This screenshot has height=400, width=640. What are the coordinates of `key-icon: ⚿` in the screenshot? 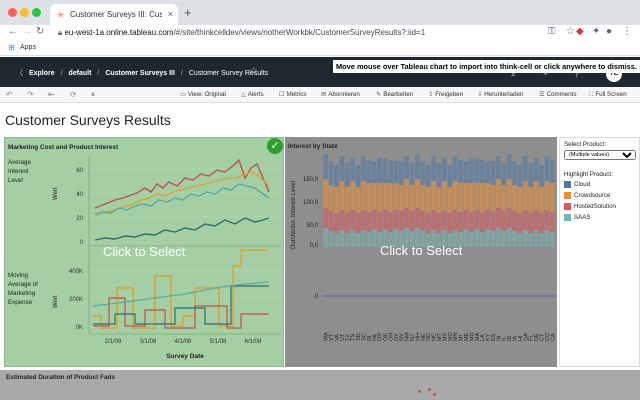 It's located at (552, 31).